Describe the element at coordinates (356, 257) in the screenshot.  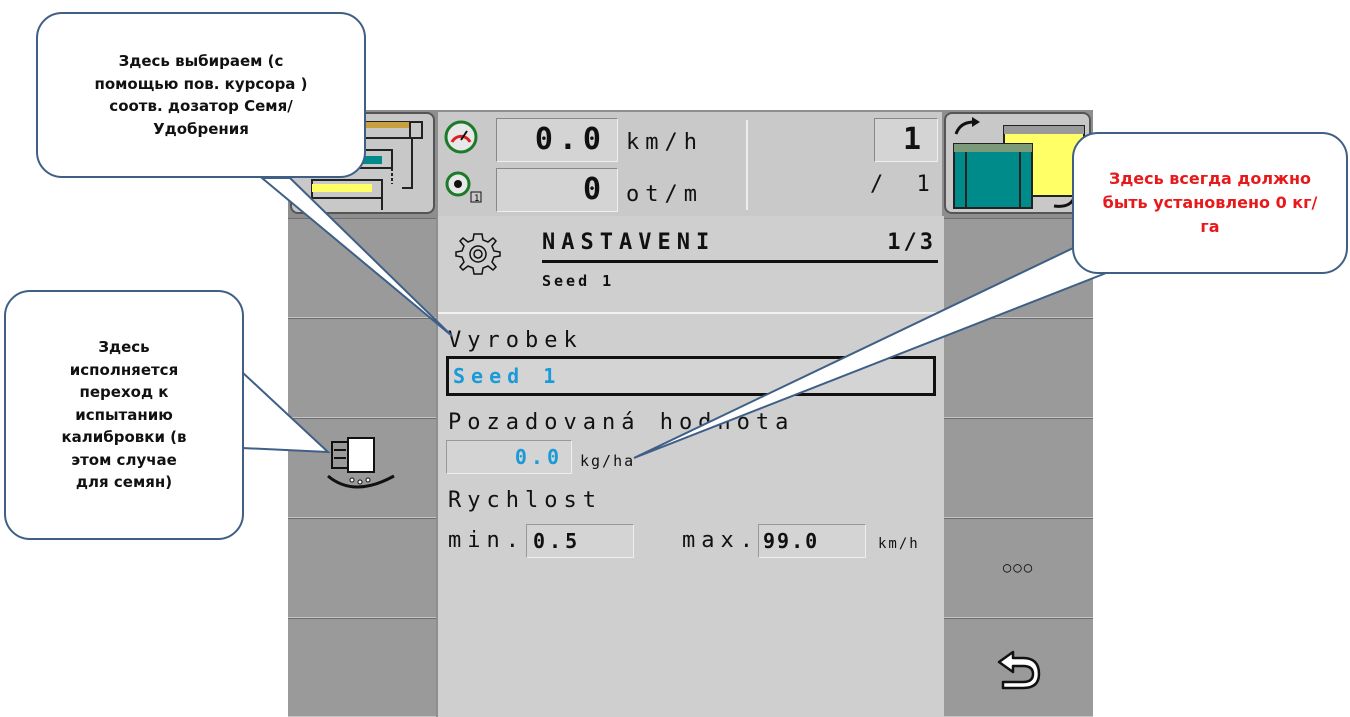
I see `callout-top-pointer` at that location.